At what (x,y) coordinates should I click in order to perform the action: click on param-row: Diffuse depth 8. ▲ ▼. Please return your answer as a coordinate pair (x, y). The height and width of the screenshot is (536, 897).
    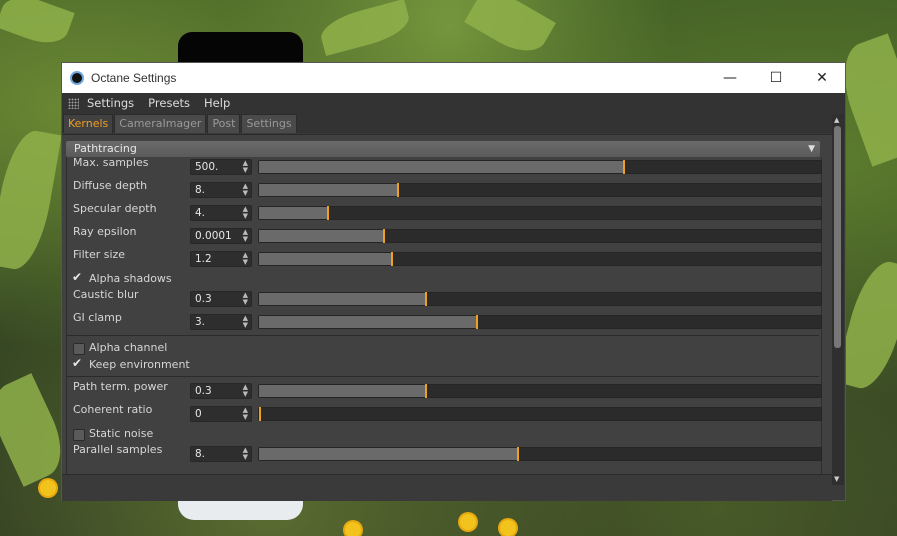
    Looking at the image, I should click on (448, 189).